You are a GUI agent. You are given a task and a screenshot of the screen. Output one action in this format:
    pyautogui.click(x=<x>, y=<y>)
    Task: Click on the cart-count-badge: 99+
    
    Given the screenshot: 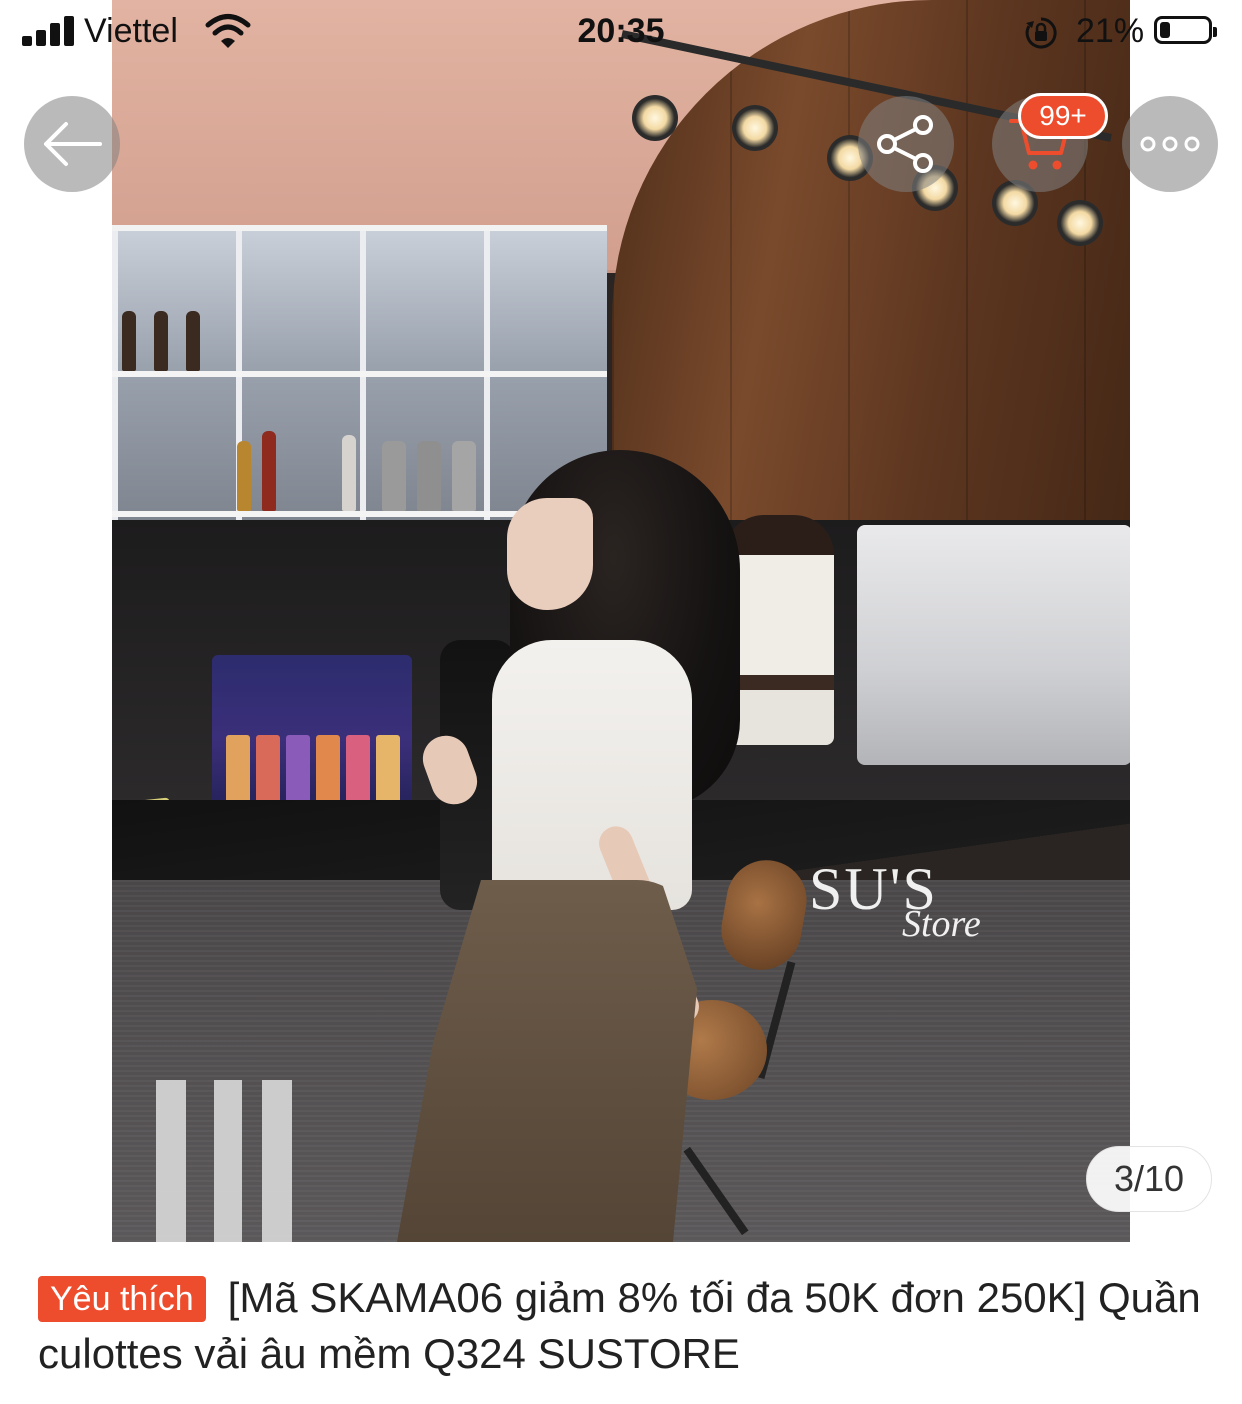 What is the action you would take?
    pyautogui.click(x=1063, y=116)
    